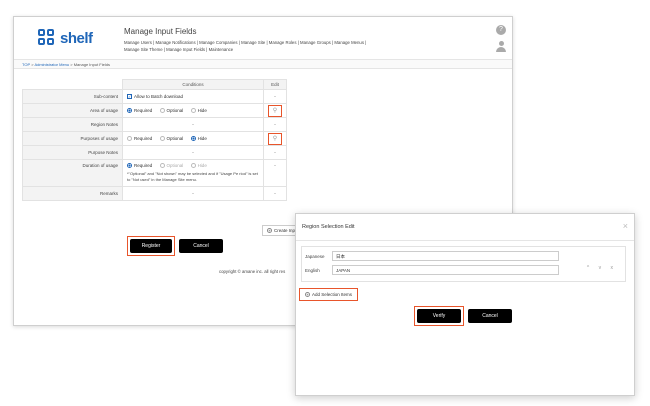 The width and height of the screenshot is (650, 406). I want to click on table-row: Purpose Notes - -, so click(154, 152).